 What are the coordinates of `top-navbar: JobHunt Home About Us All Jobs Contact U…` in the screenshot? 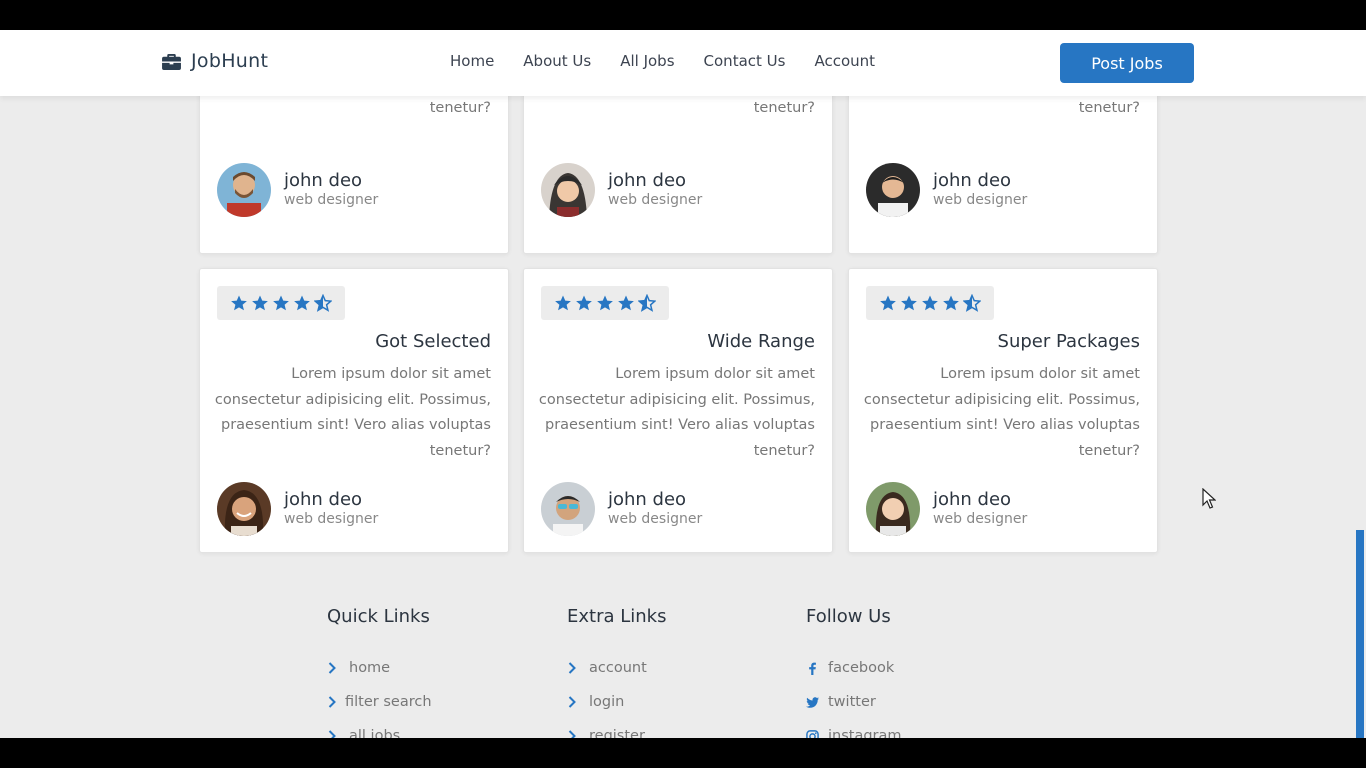 It's located at (683, 63).